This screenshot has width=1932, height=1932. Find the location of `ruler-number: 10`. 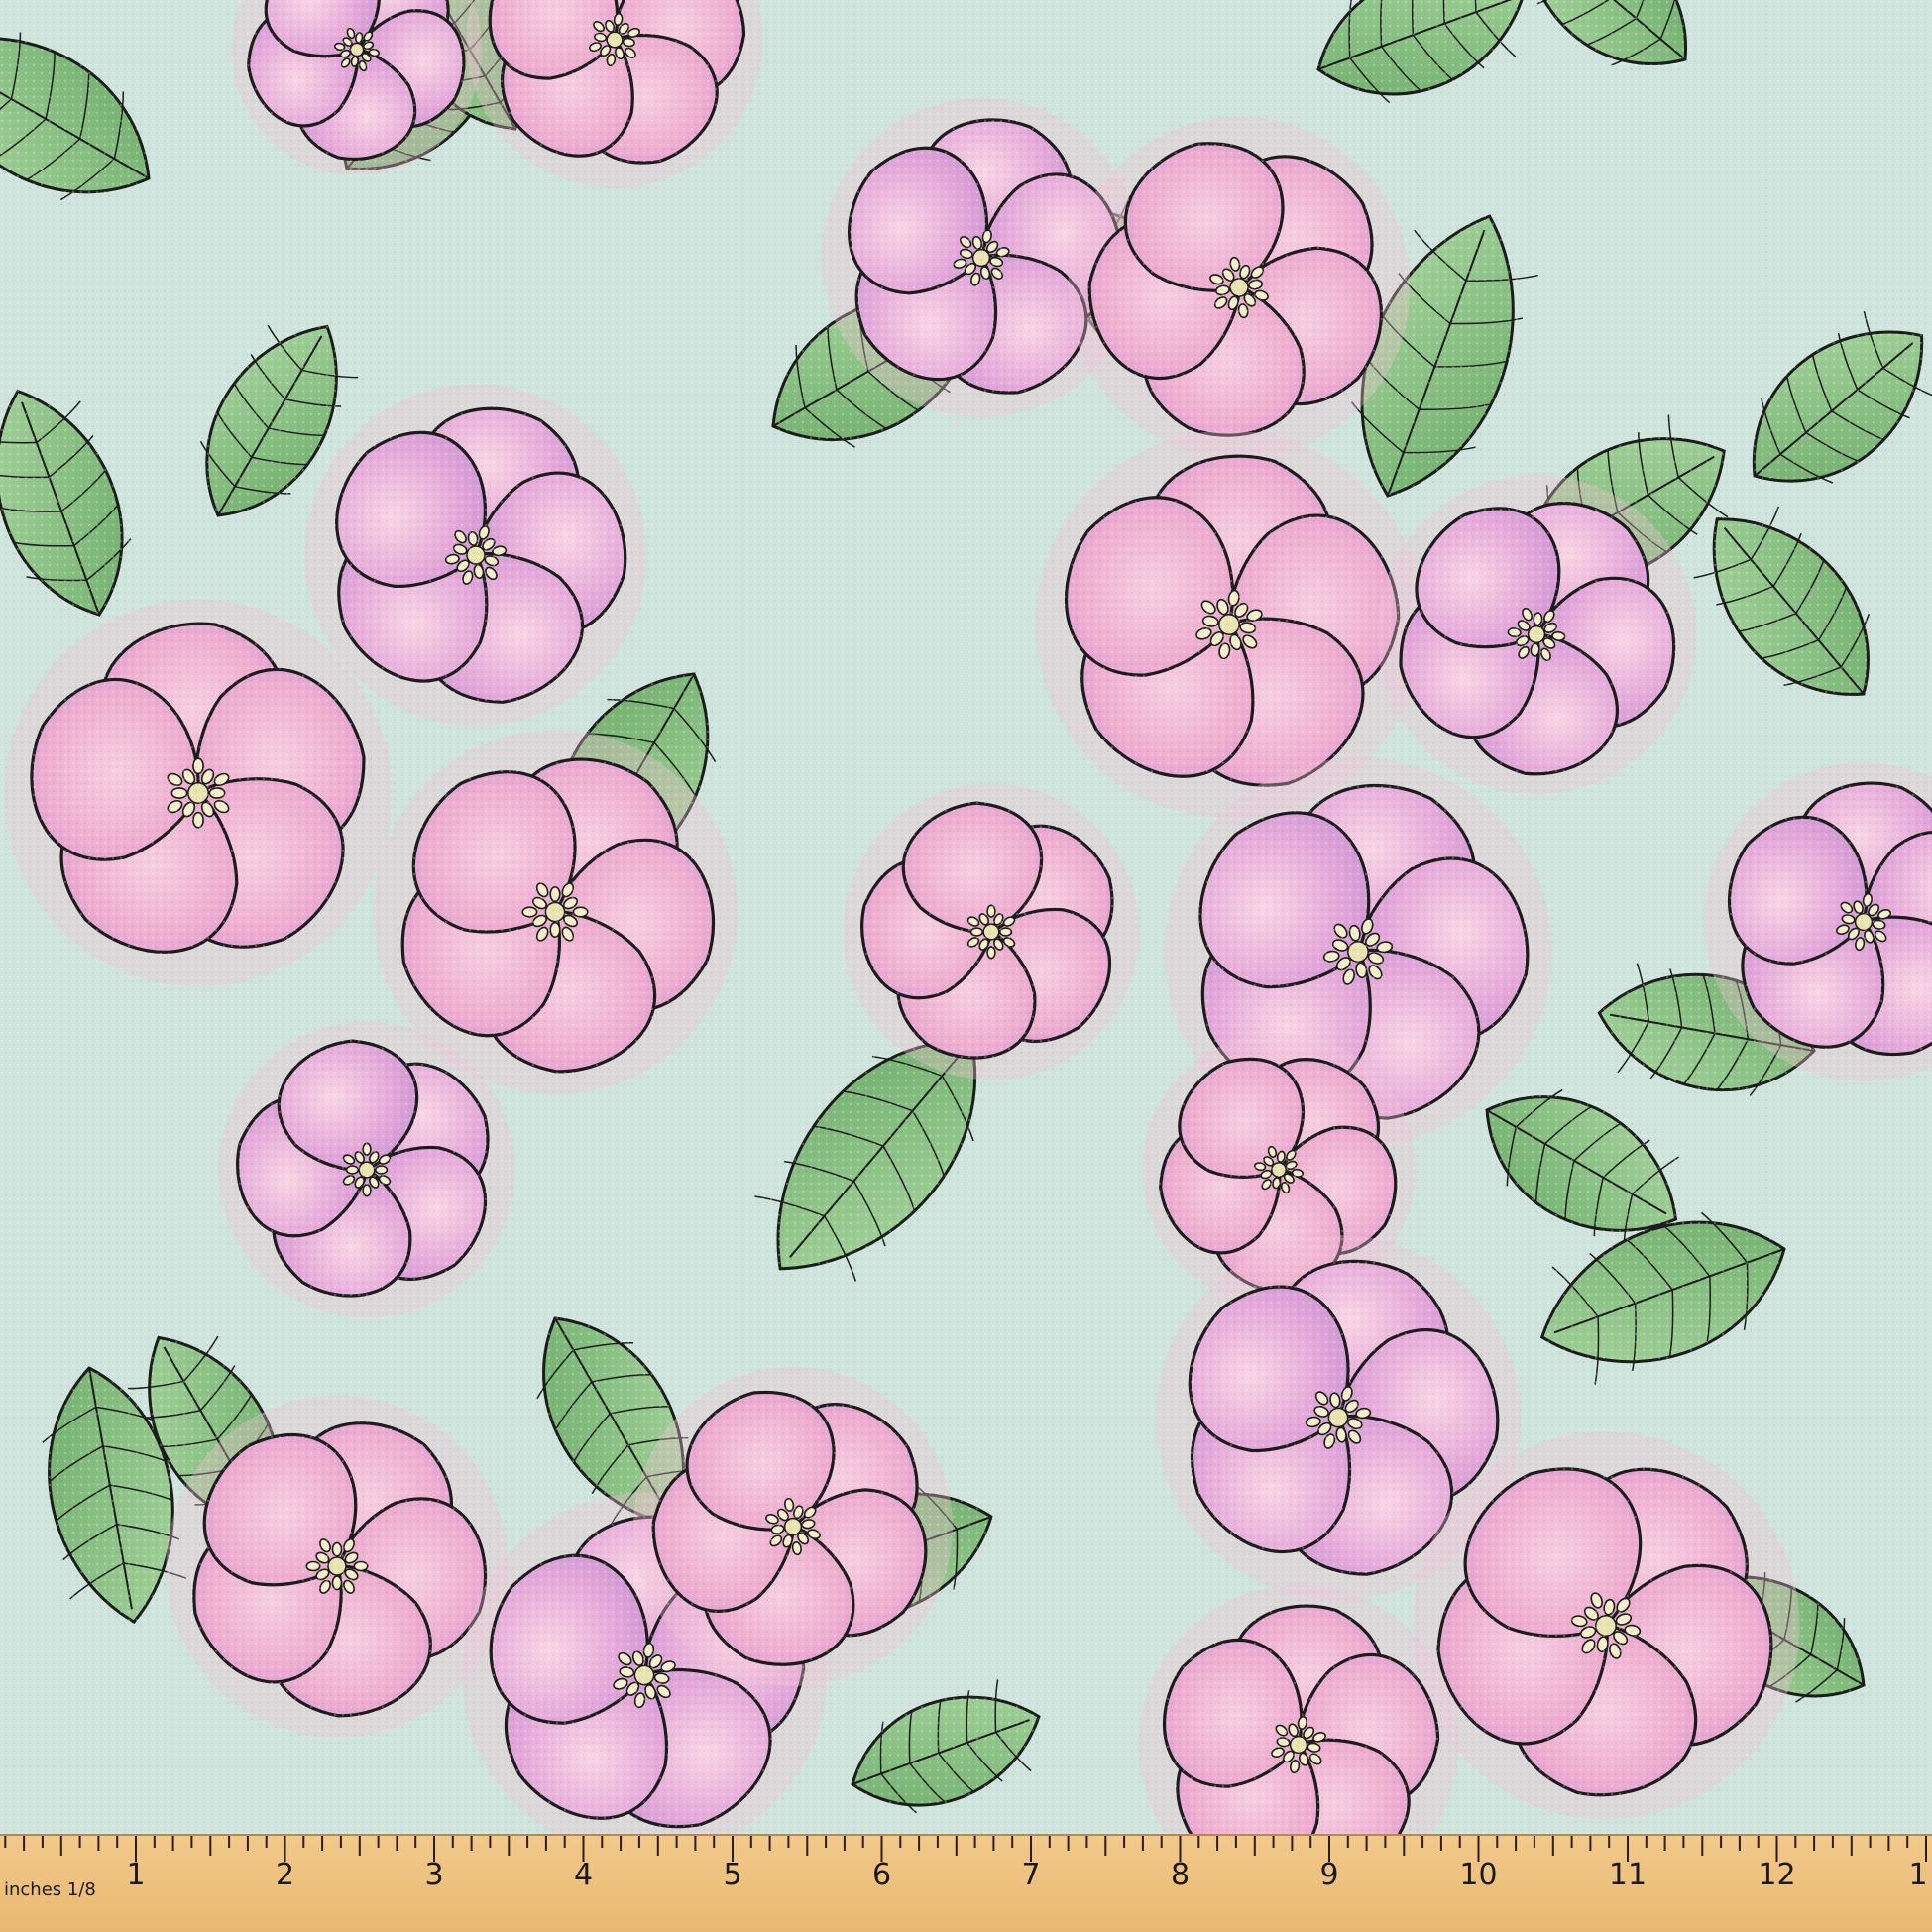

ruler-number: 10 is located at coordinates (1478, 1875).